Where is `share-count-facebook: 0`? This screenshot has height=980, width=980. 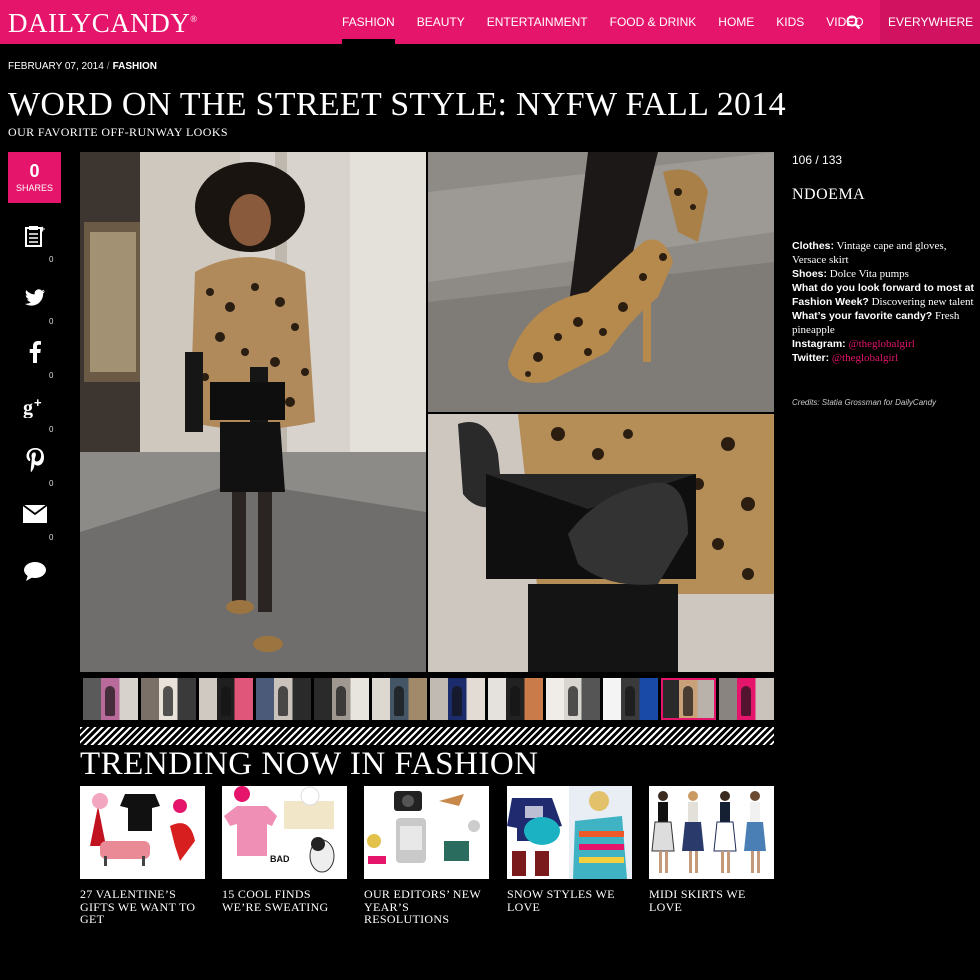
share-count-facebook: 0 is located at coordinates (51, 375).